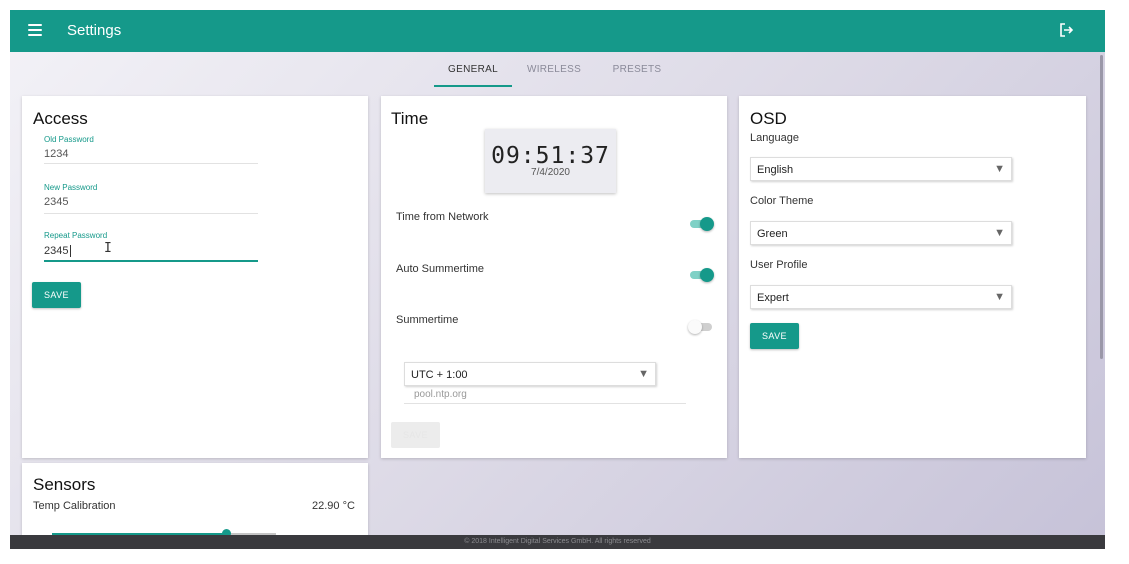 This screenshot has width=1129, height=564. Describe the element at coordinates (772, 234) in the screenshot. I see `color-theme-value: Green` at that location.